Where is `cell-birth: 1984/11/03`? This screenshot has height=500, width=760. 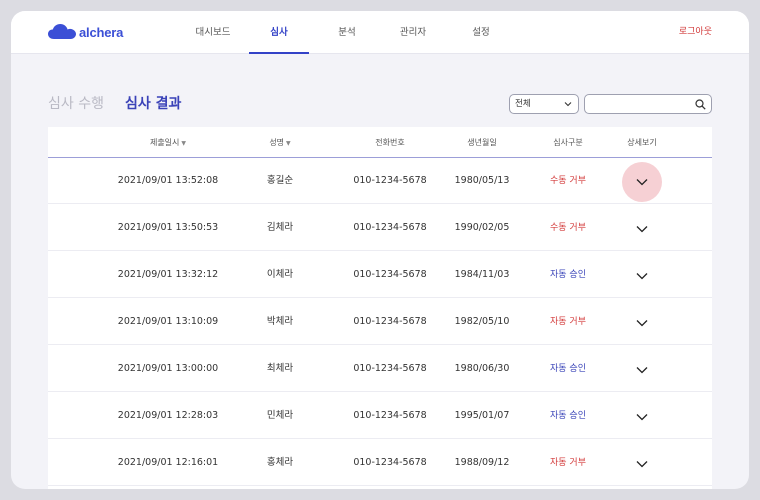 cell-birth: 1984/11/03 is located at coordinates (482, 274).